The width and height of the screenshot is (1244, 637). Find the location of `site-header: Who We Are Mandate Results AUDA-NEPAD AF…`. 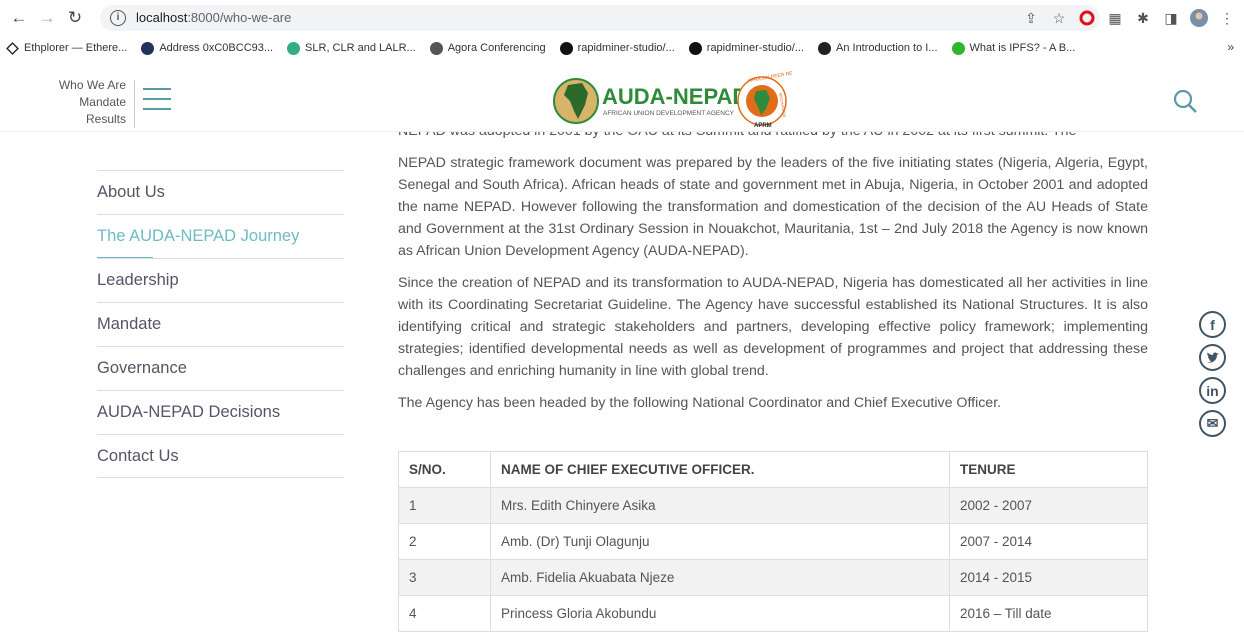

site-header: Who We Are Mandate Results AUDA-NEPAD AF… is located at coordinates (622, 100).